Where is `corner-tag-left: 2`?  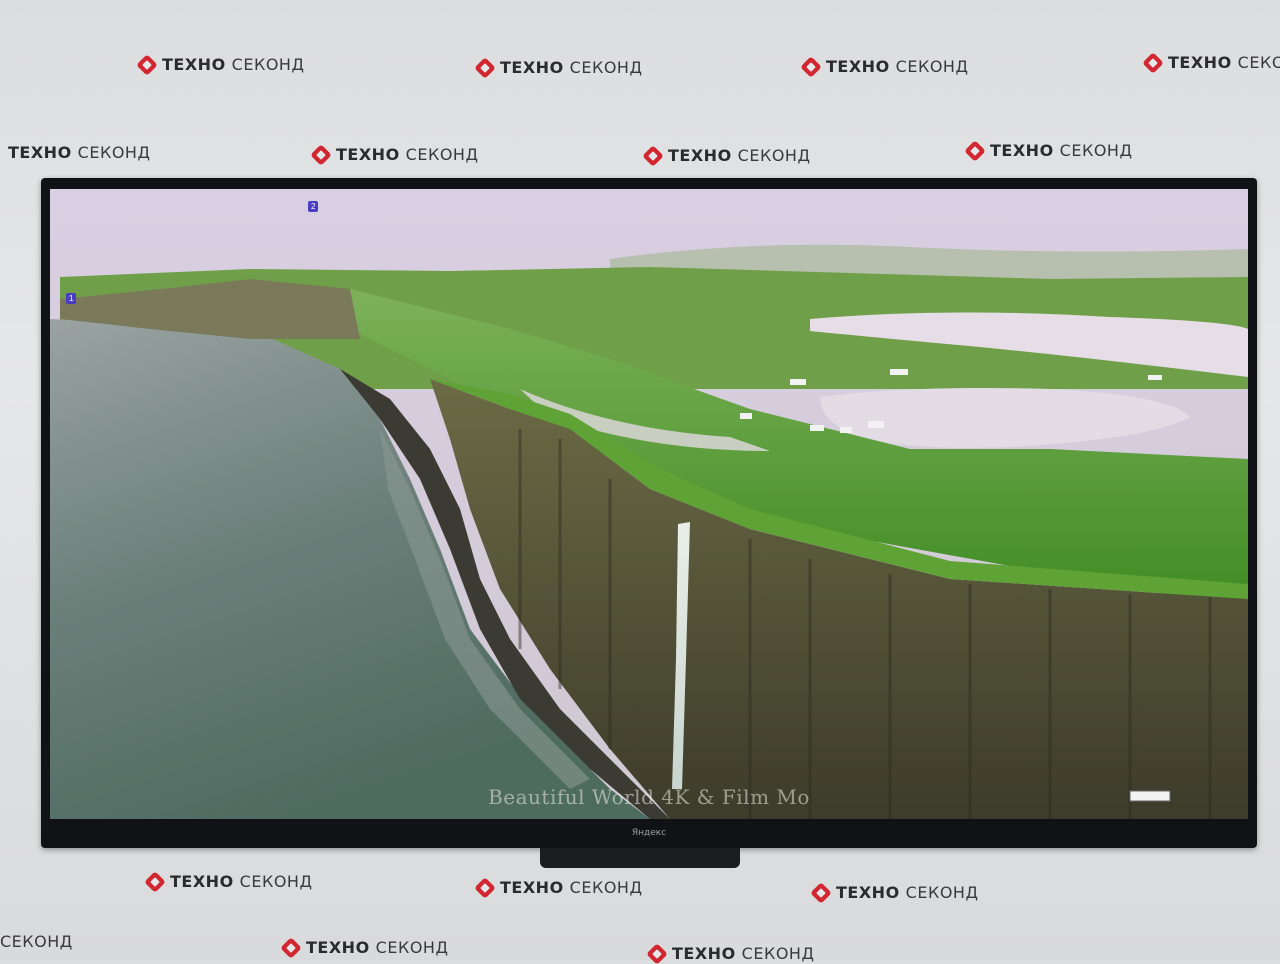 corner-tag-left: 2 is located at coordinates (313, 206).